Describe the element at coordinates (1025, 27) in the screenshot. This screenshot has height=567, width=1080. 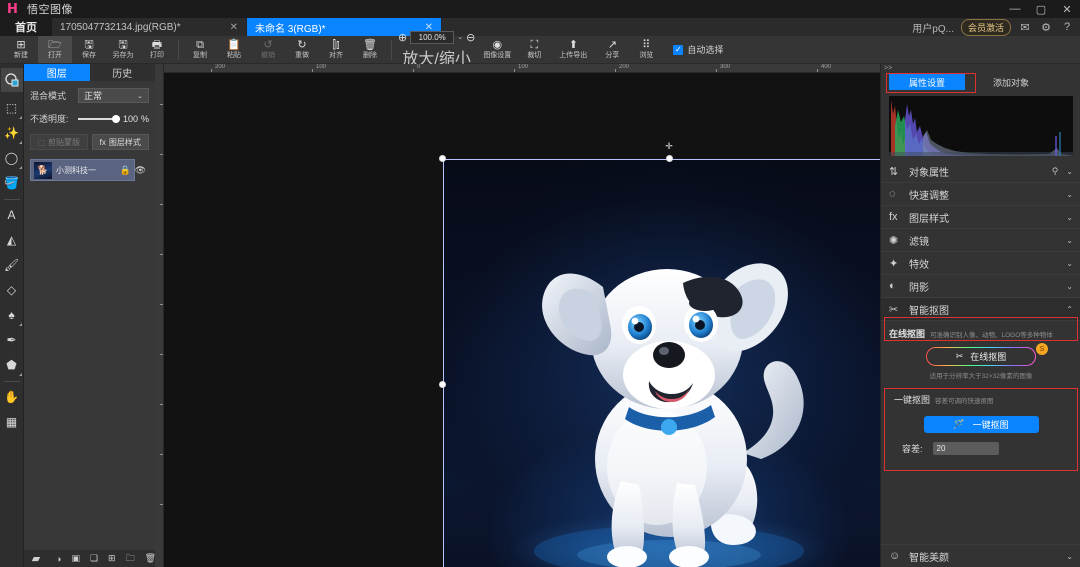
I see `mail-icon: ✉` at that location.